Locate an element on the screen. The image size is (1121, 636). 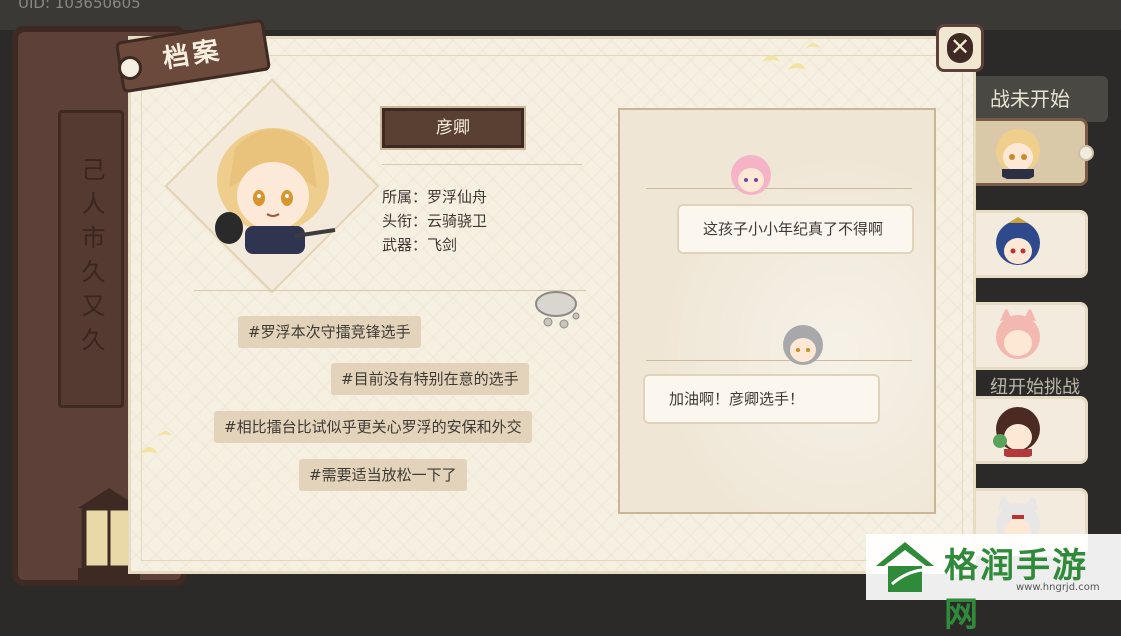
trait-tag: #相比擂台比试似乎更关心罗浮的安保和外交 is located at coordinates (373, 427).